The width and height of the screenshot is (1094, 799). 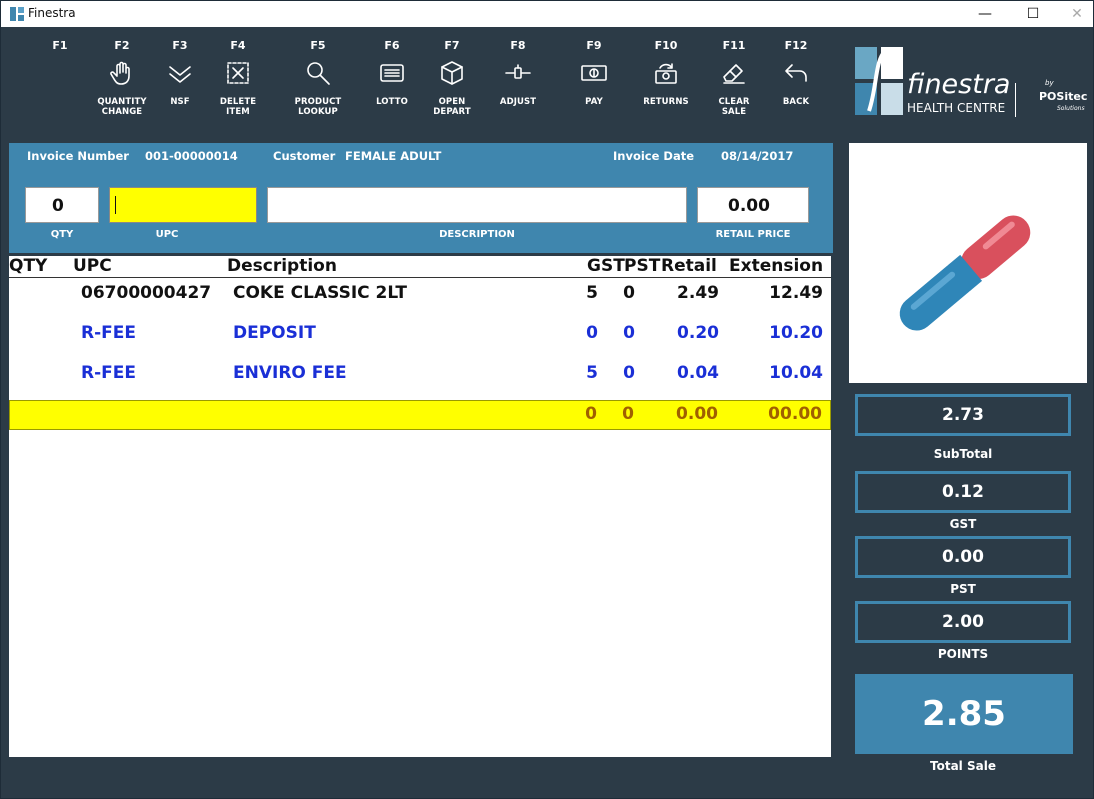 I want to click on qty-input: 0, so click(x=62, y=205).